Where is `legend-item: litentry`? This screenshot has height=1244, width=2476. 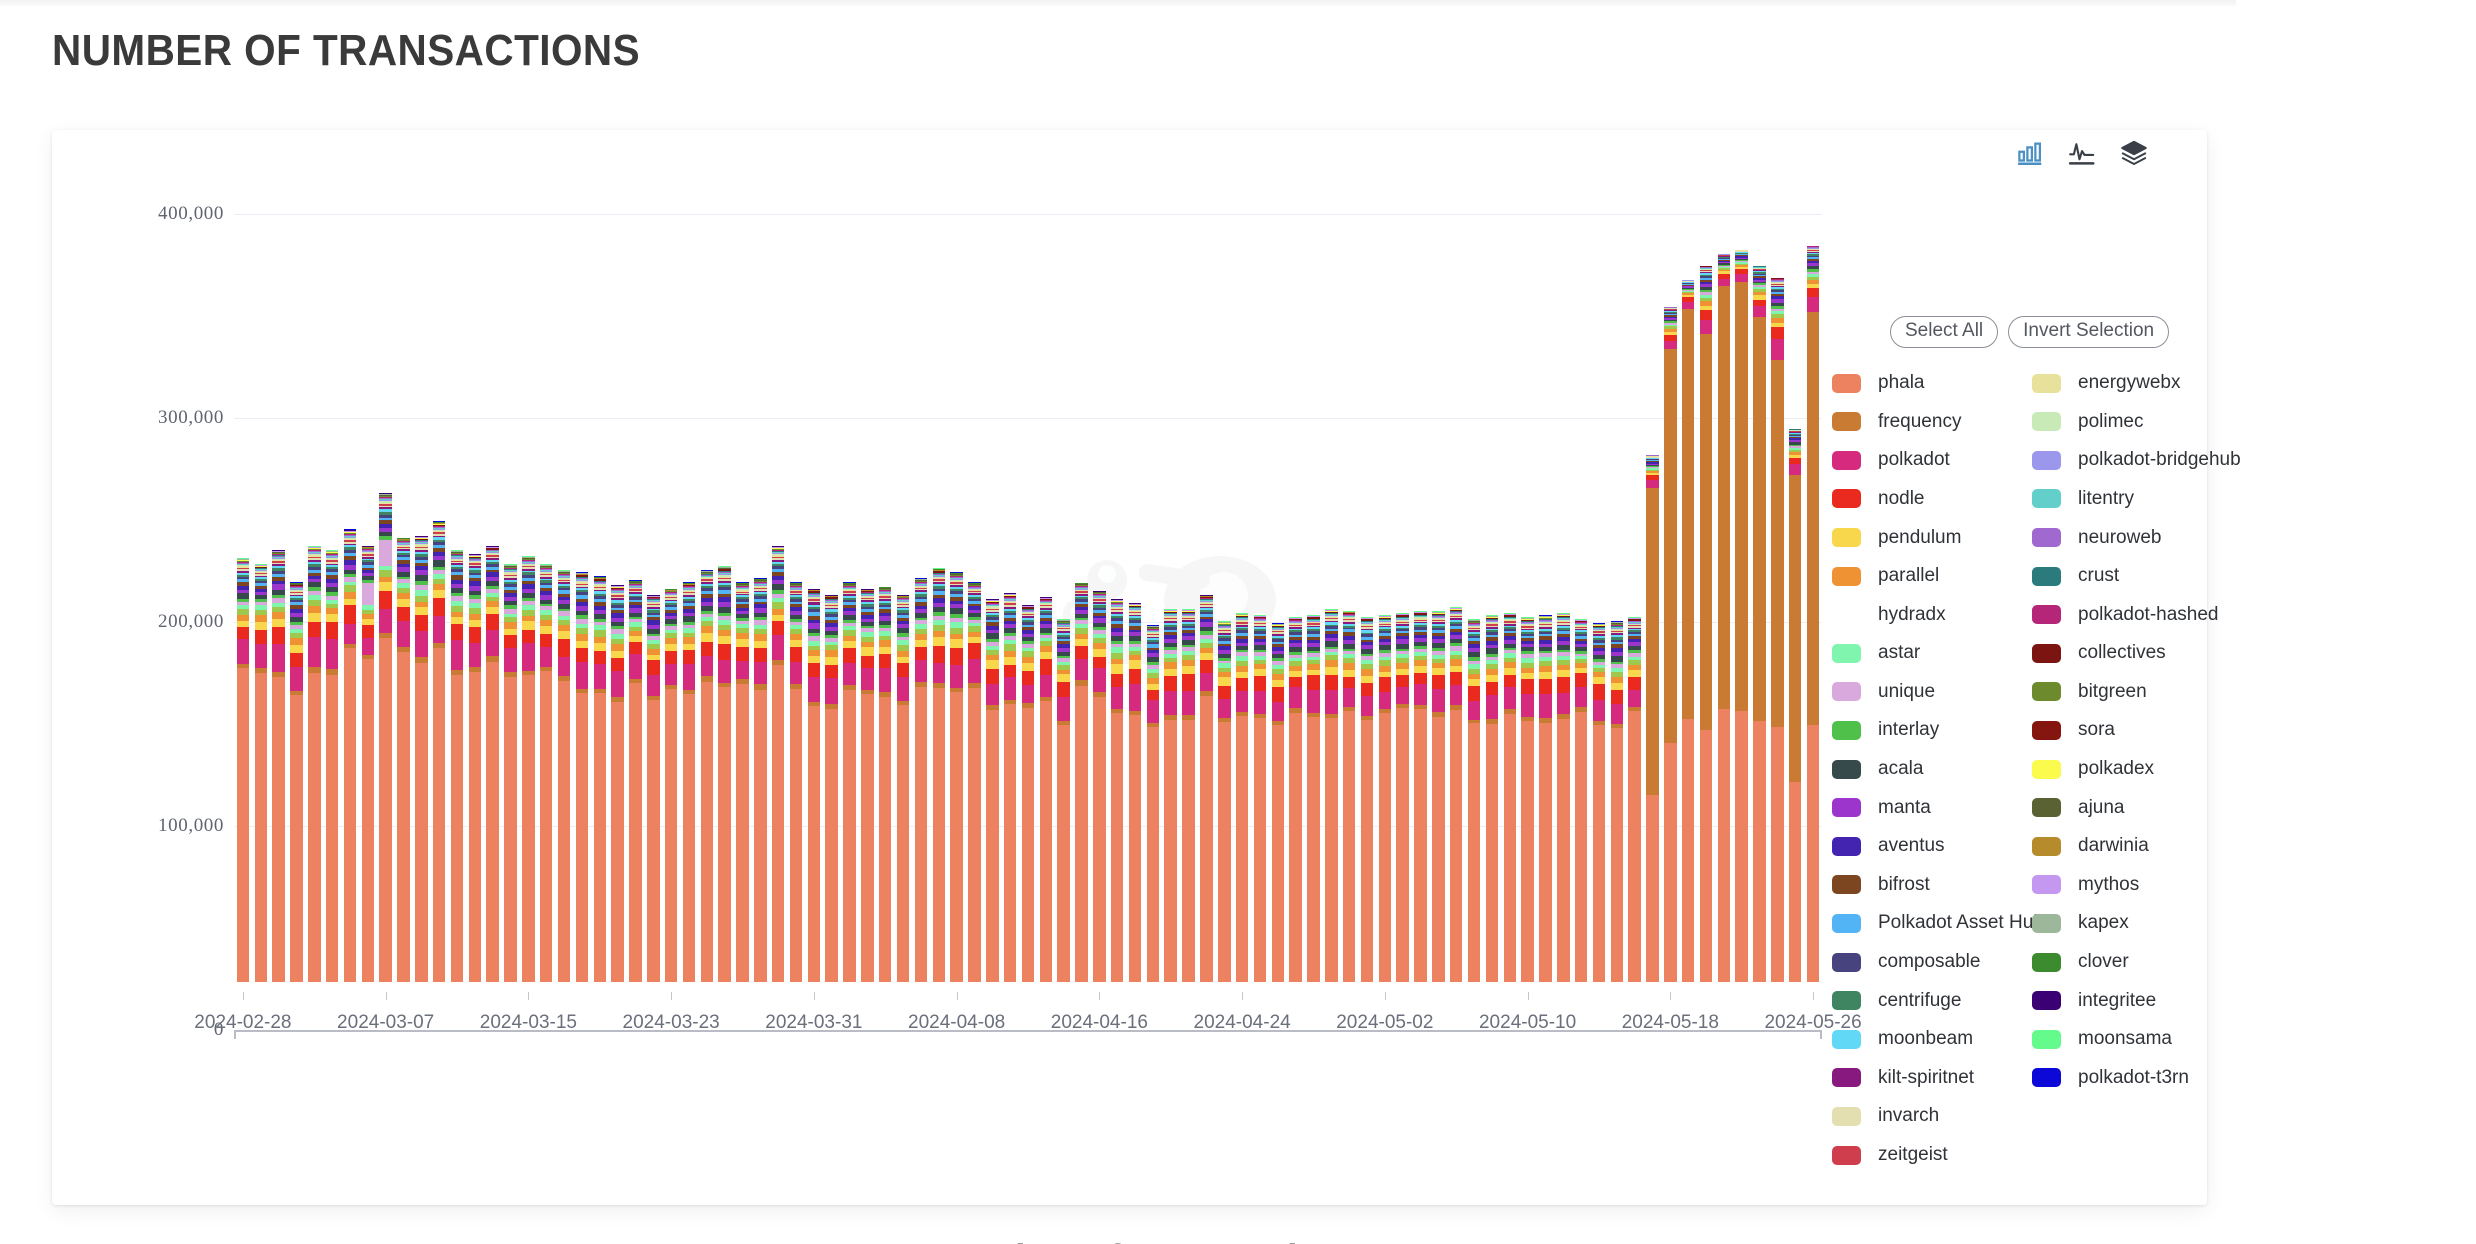
legend-item: litentry is located at coordinates (2132, 499).